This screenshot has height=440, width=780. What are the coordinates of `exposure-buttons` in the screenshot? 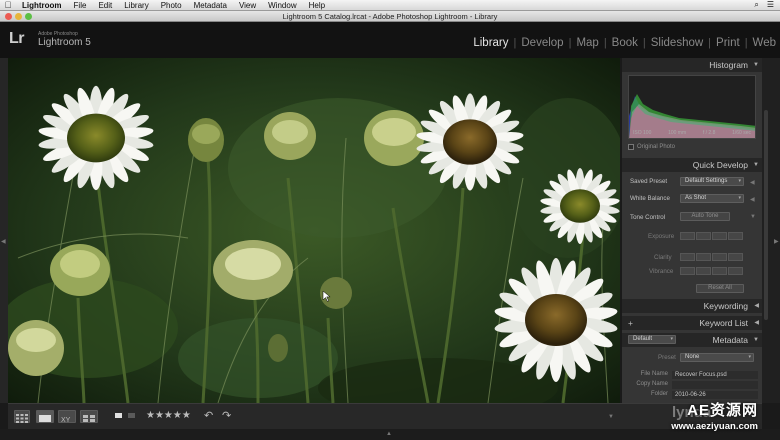 It's located at (711, 236).